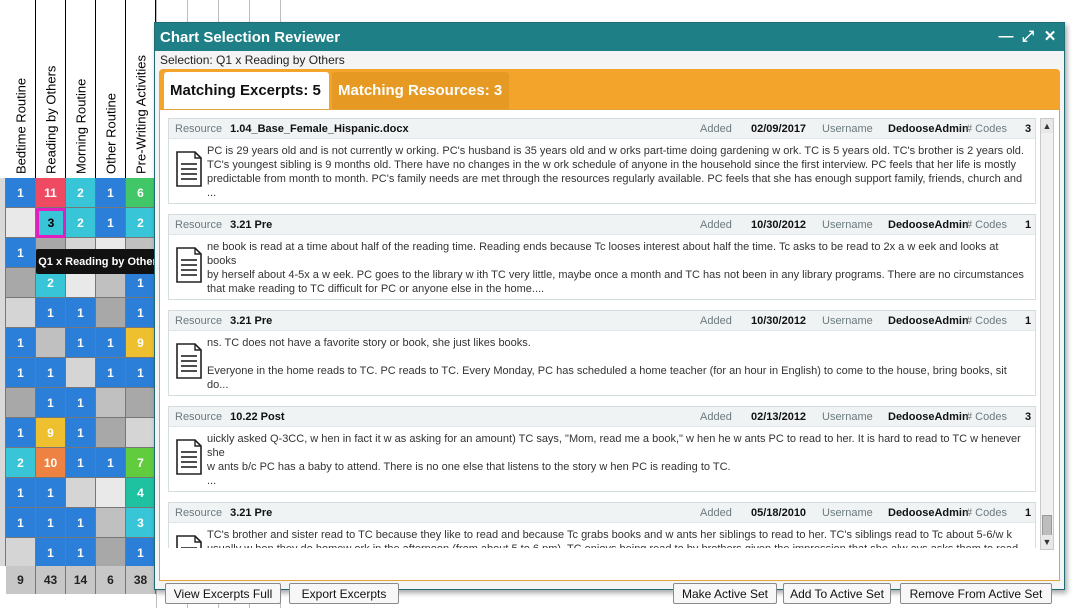  I want to click on grid-cell: 4, so click(141, 493).